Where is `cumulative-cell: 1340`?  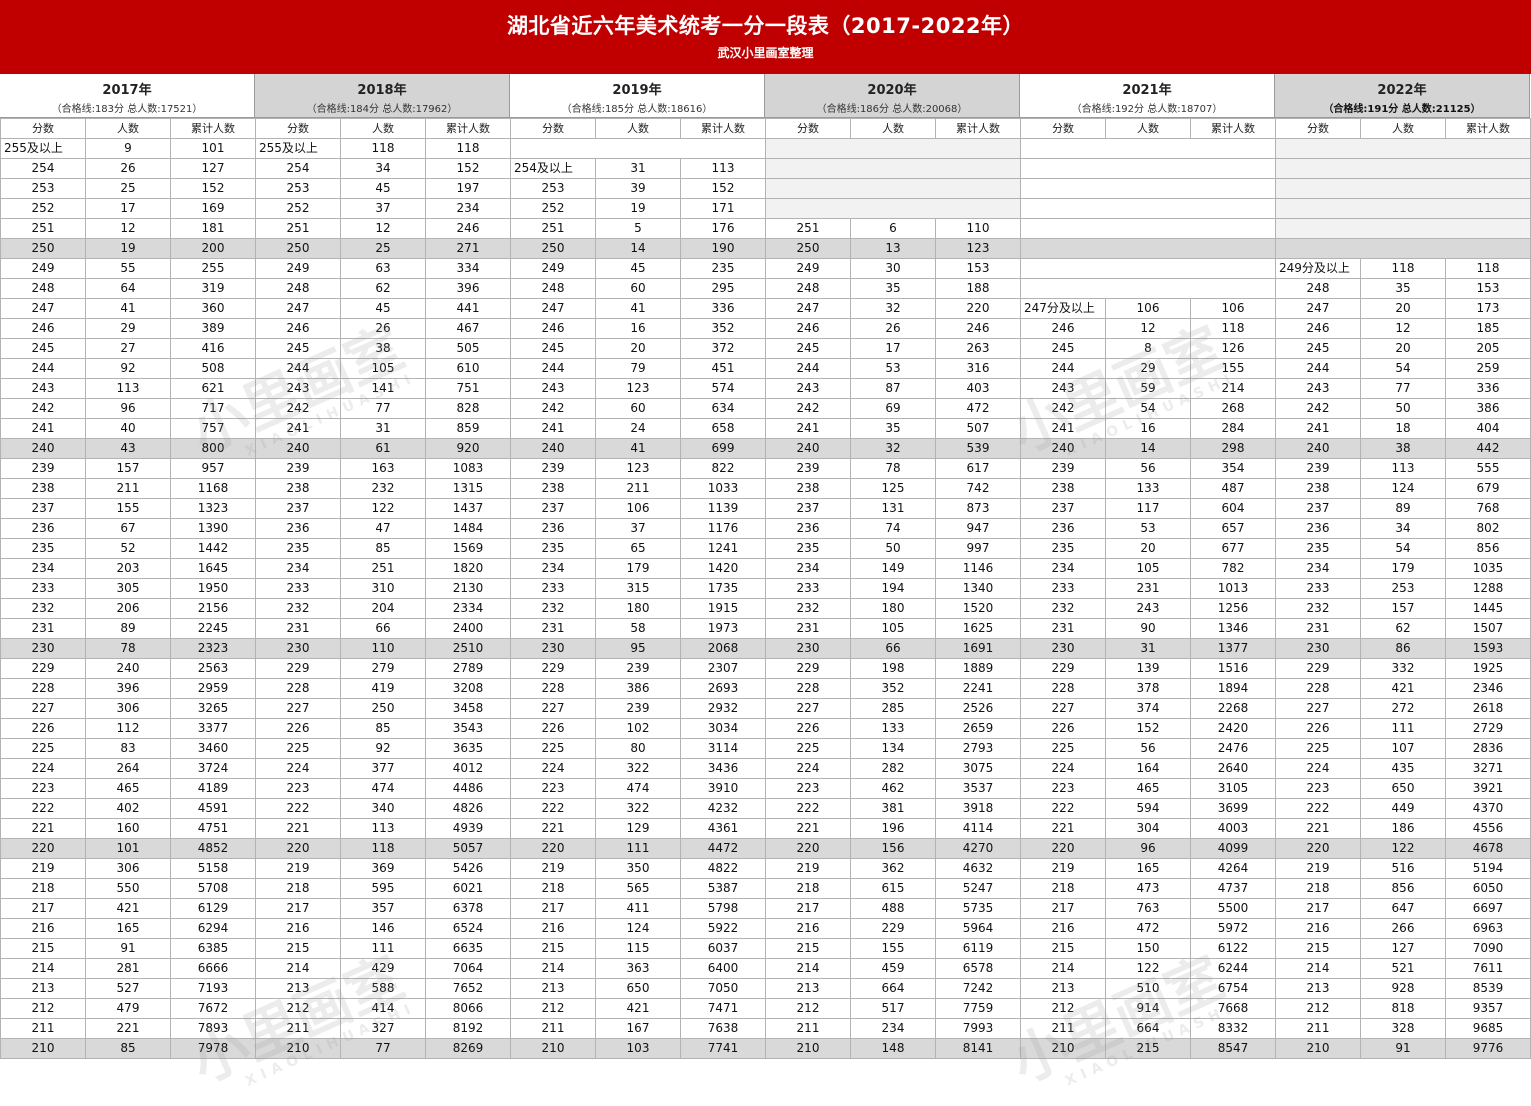
cumulative-cell: 1340 is located at coordinates (978, 588).